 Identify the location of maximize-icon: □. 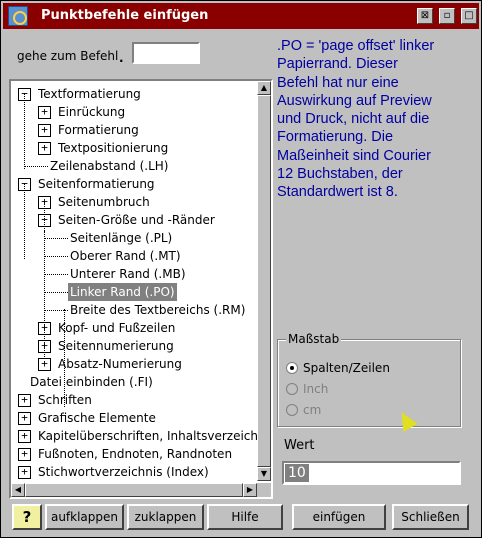
(469, 16).